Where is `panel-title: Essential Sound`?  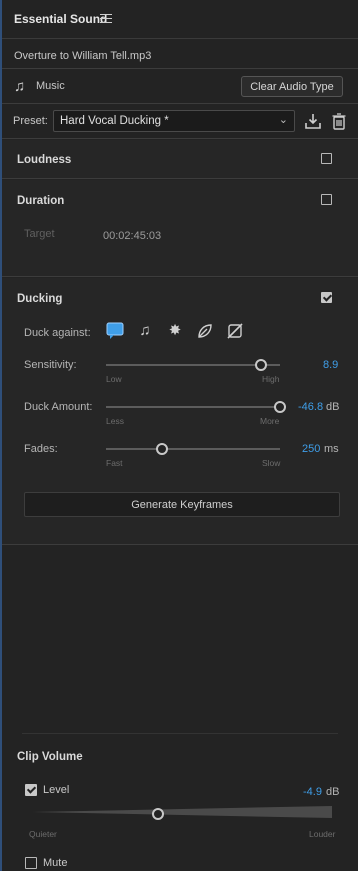
panel-title: Essential Sound is located at coordinates (61, 19).